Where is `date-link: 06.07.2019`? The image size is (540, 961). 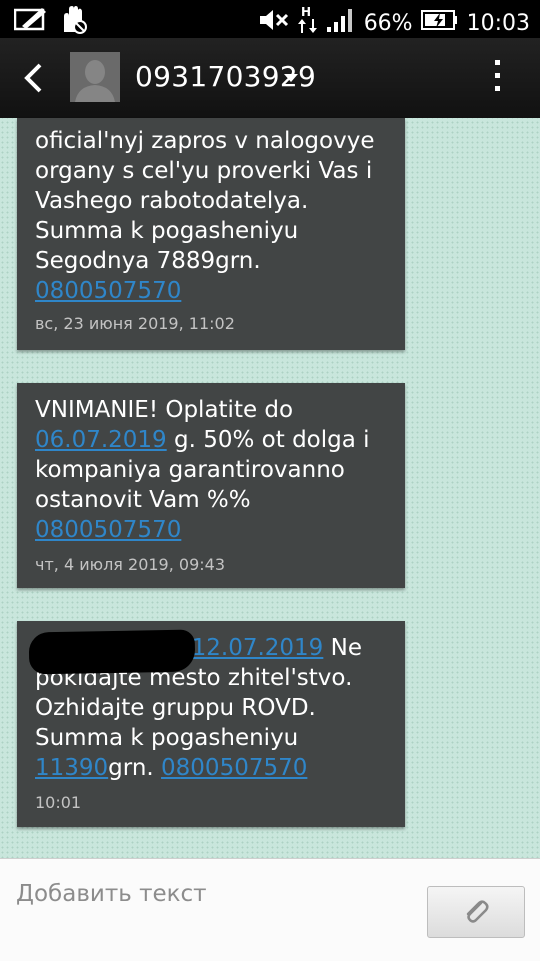
date-link: 06.07.2019 is located at coordinates (101, 440).